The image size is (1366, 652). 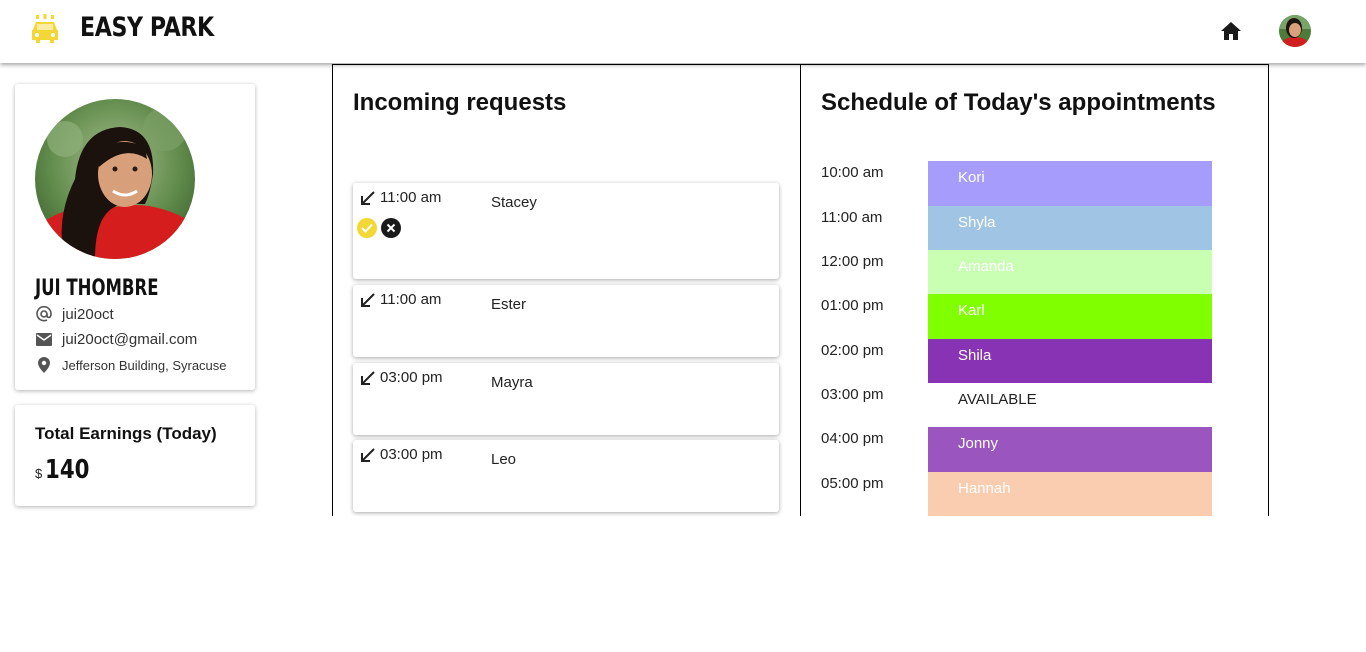 What do you see at coordinates (1070, 494) in the screenshot?
I see `appointment-slot: Hannah` at bounding box center [1070, 494].